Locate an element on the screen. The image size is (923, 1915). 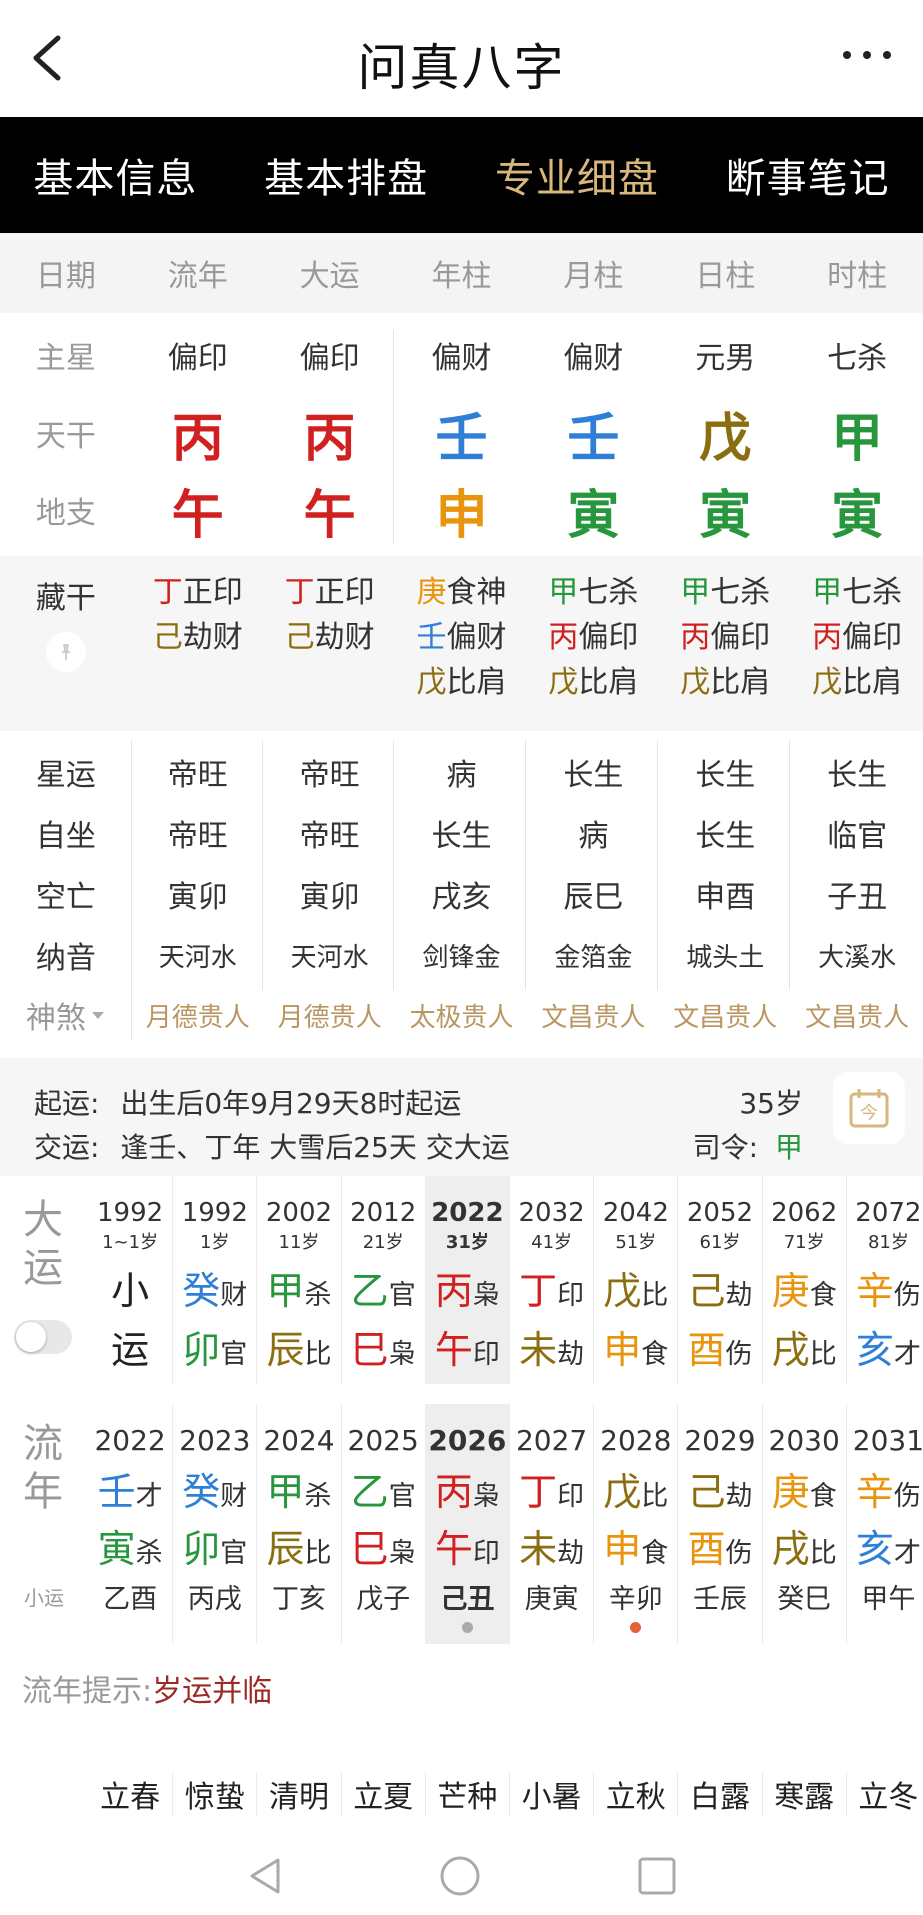
column-header-row: 日期 流年 大运 年柱 月柱 日柱 时柱 is located at coordinates (461, 273).